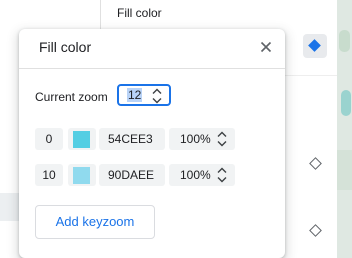  I want to click on color-hex-input: 54CEE3, so click(132, 139).